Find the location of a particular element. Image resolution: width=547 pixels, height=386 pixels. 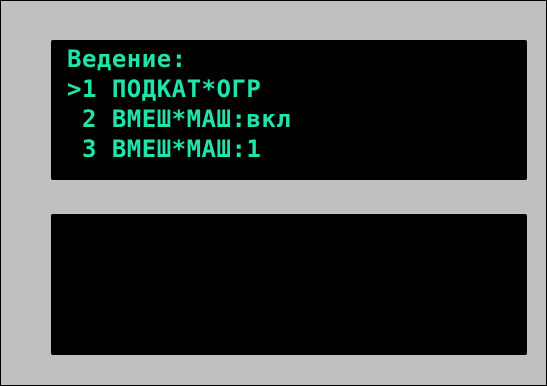

menu-item-1: >1 ПОДКАТ*ОГР is located at coordinates (179, 89).